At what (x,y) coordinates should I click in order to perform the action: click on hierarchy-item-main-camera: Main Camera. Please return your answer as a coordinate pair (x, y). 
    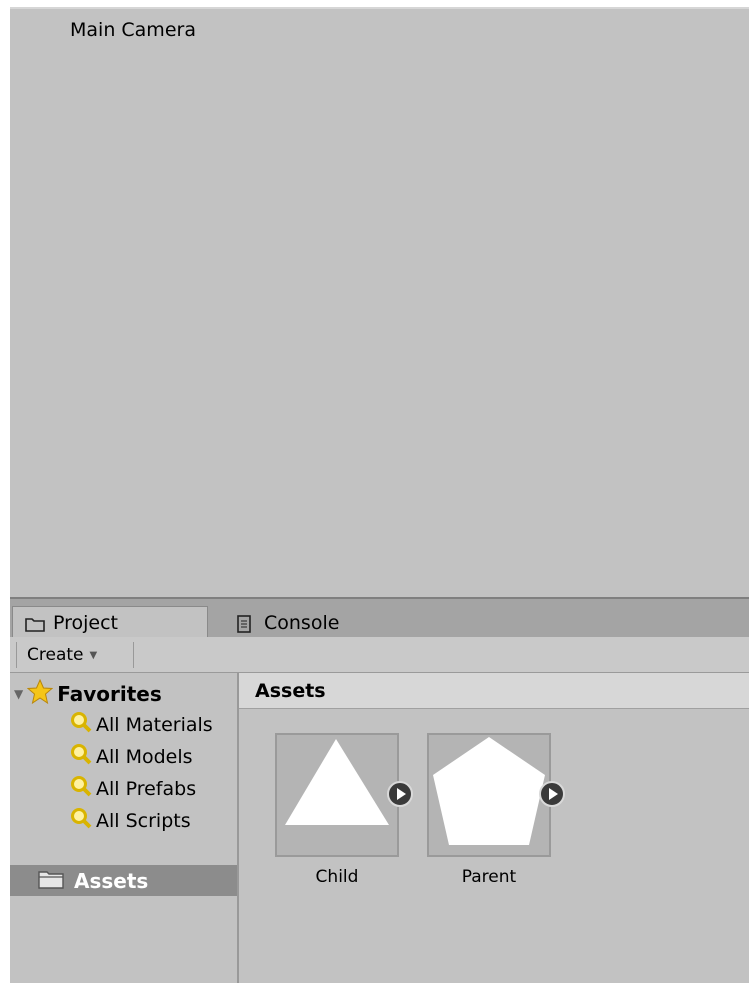
    Looking at the image, I should click on (133, 30).